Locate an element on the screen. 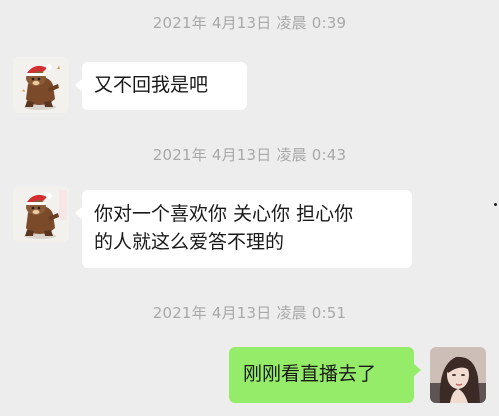  message-bubble-incoming: 又不回我是吧 is located at coordinates (161, 86).